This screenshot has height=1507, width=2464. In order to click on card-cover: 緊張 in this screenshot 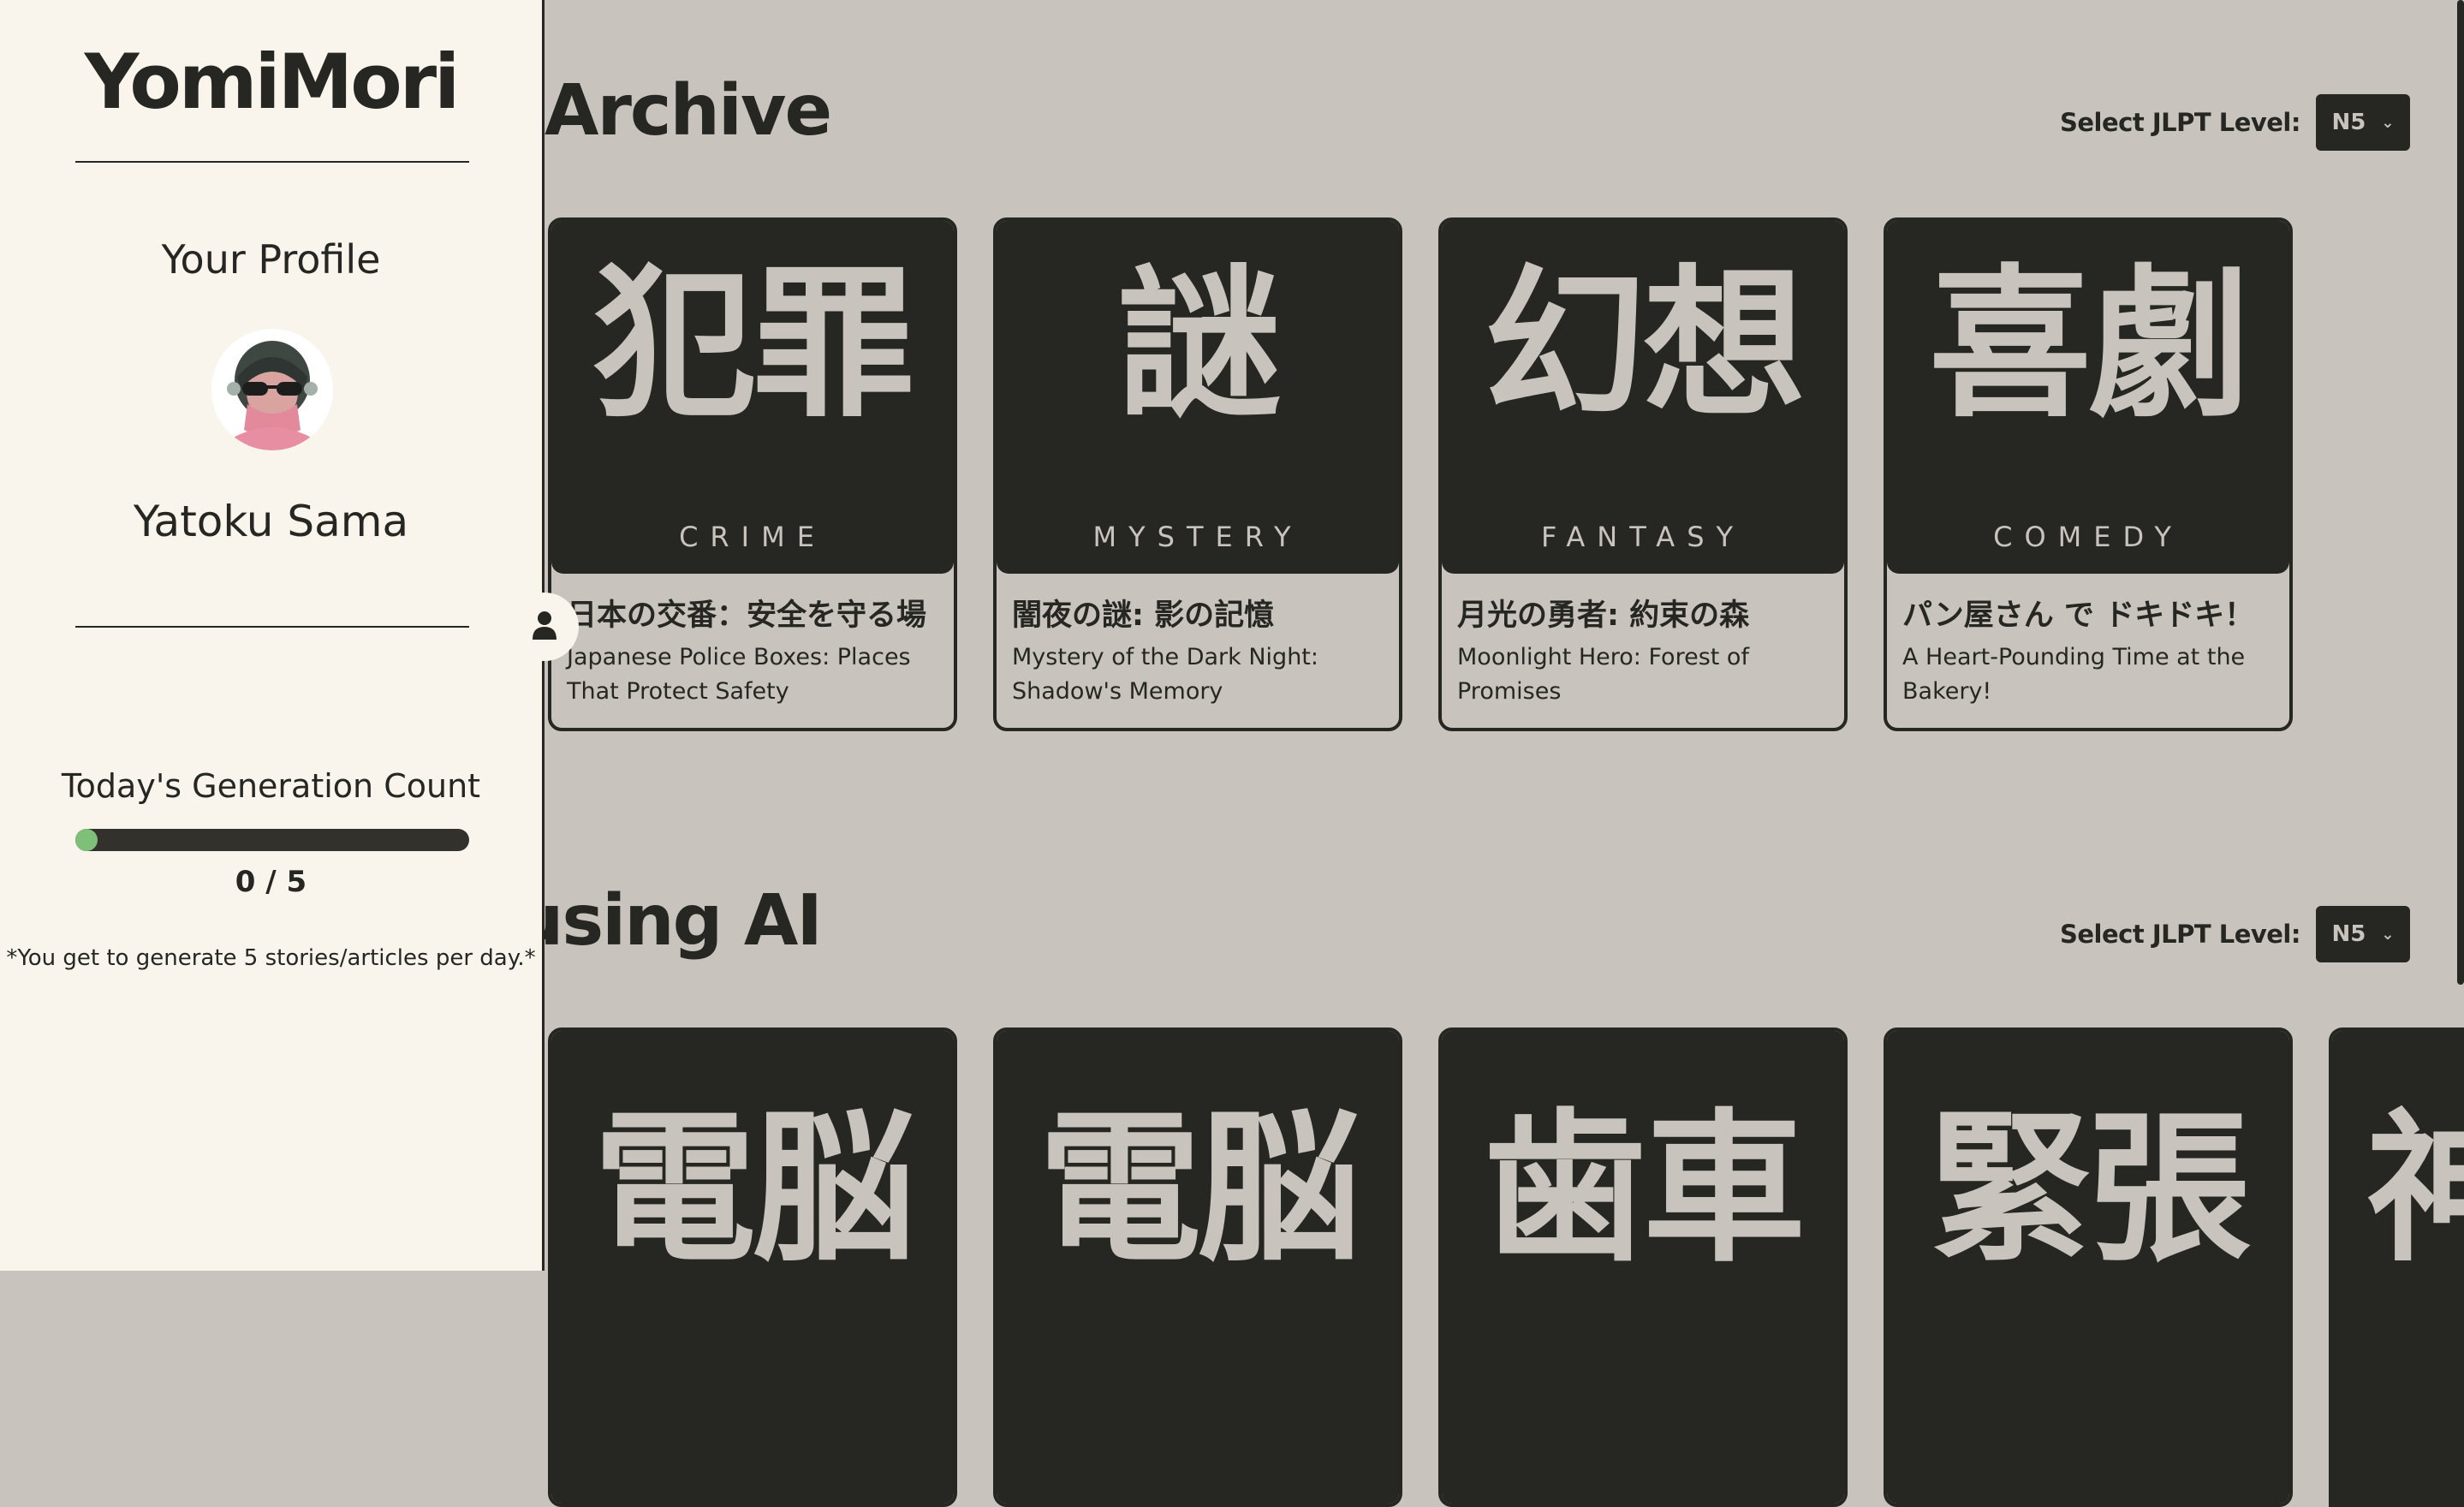, I will do `click(2088, 1267)`.